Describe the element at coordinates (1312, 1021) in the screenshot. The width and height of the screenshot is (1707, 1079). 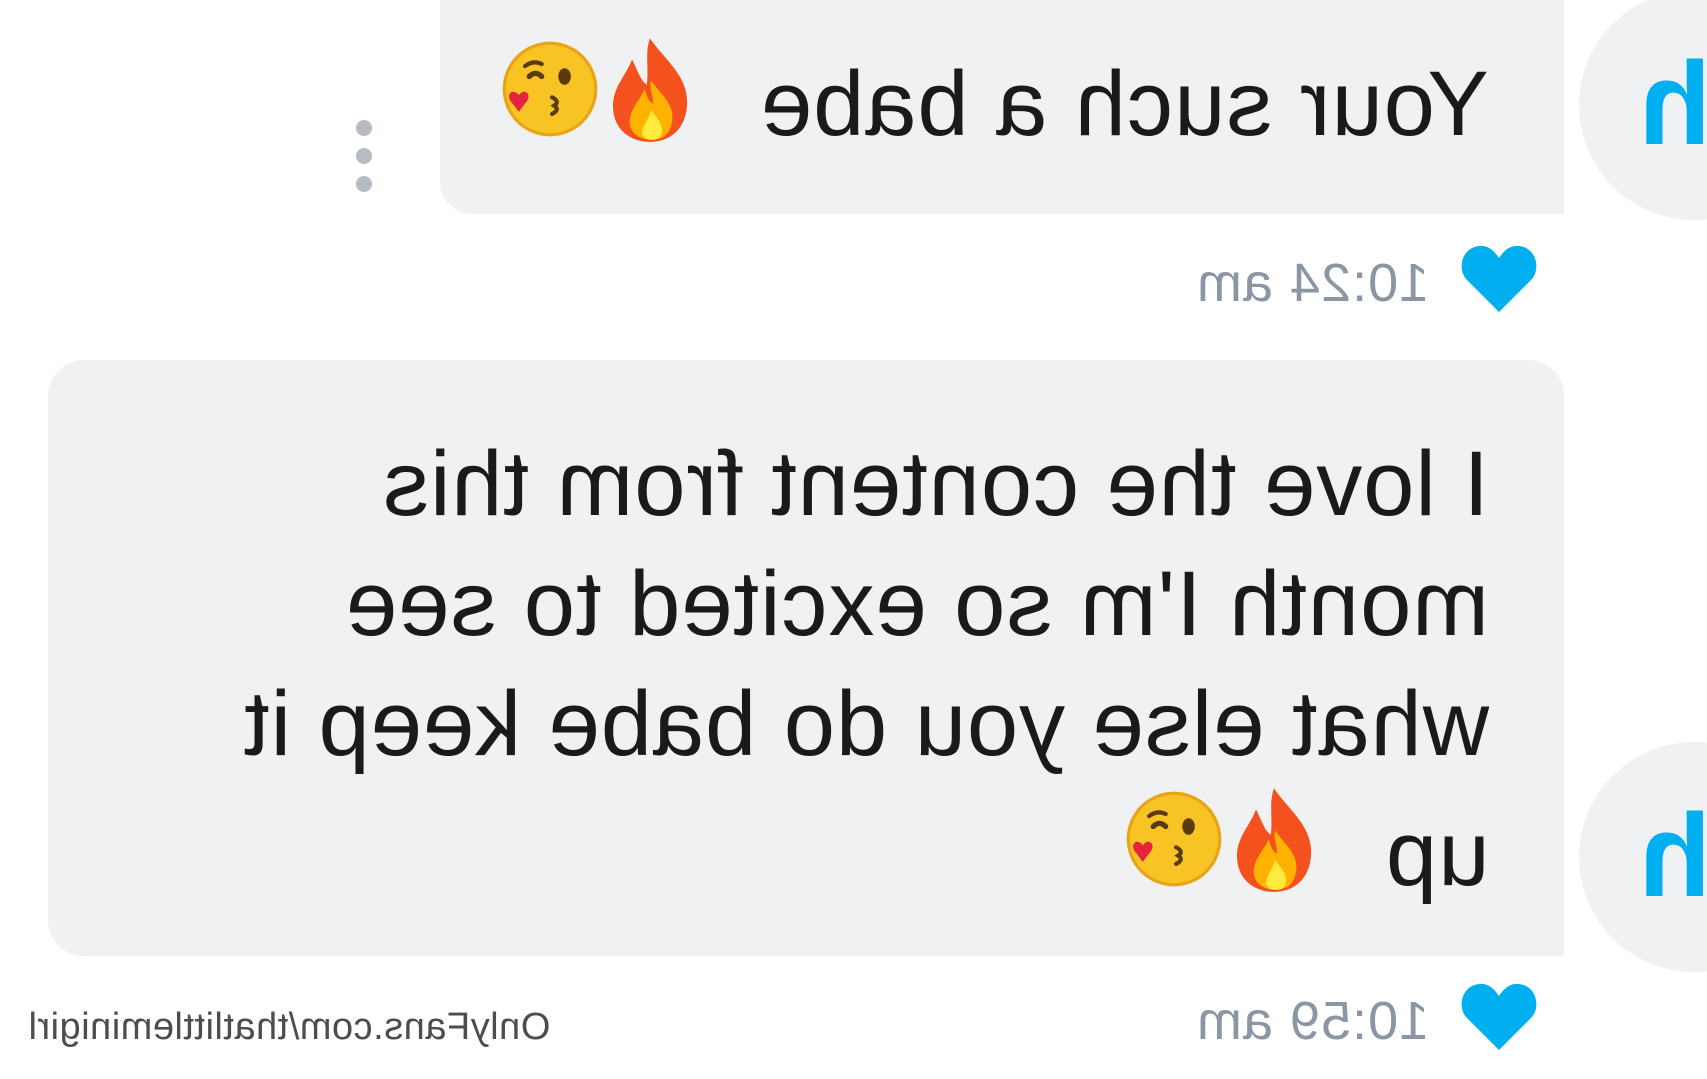
I see `message-timestamp: 10:59 am` at that location.